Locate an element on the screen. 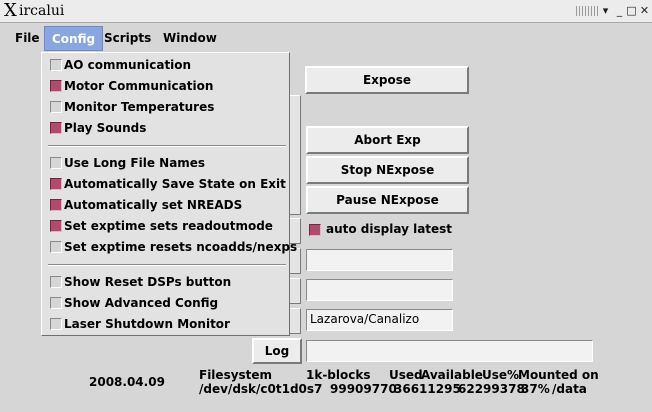 This screenshot has height=412, width=652. menu-item-play-sounds: Play Sounds is located at coordinates (168, 128).